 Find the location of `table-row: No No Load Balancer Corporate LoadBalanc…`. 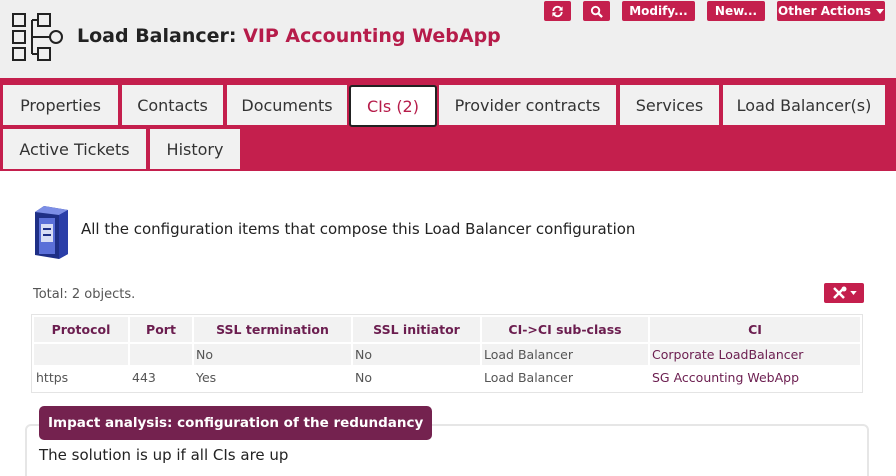

table-row: No No Load Balancer Corporate LoadBalanc… is located at coordinates (447, 354).